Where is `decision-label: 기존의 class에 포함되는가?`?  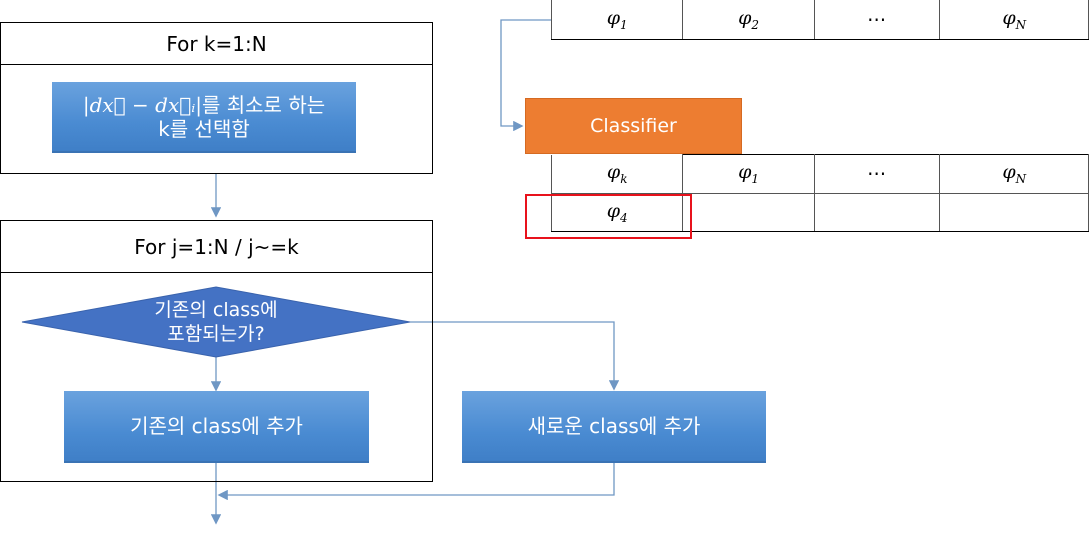
decision-label: 기존의 class에 포함되는가? is located at coordinates (216, 322).